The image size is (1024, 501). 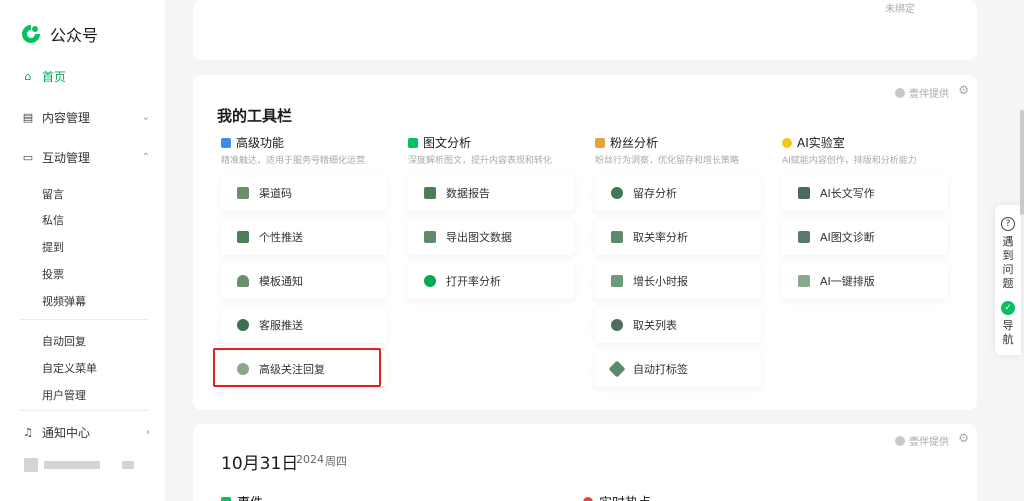 I want to click on avatar, so click(x=31, y=465).